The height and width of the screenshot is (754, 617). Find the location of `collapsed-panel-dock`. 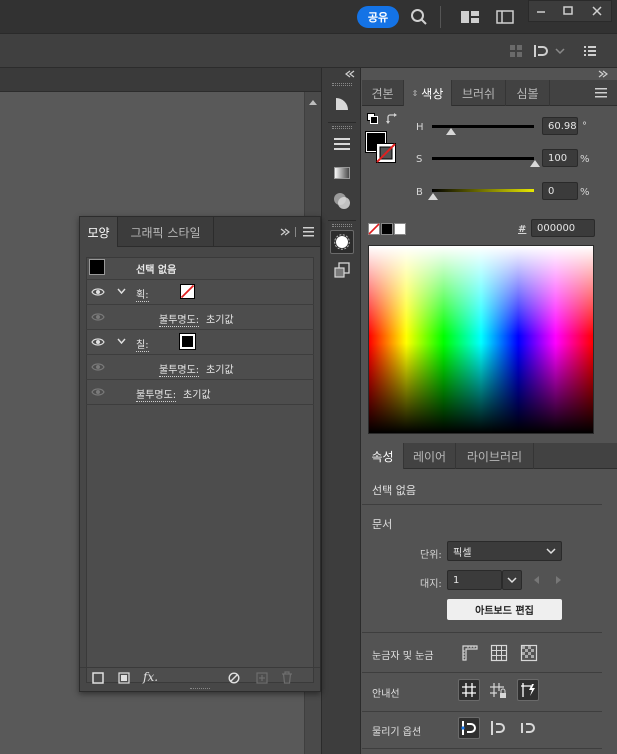

collapsed-panel-dock is located at coordinates (341, 411).